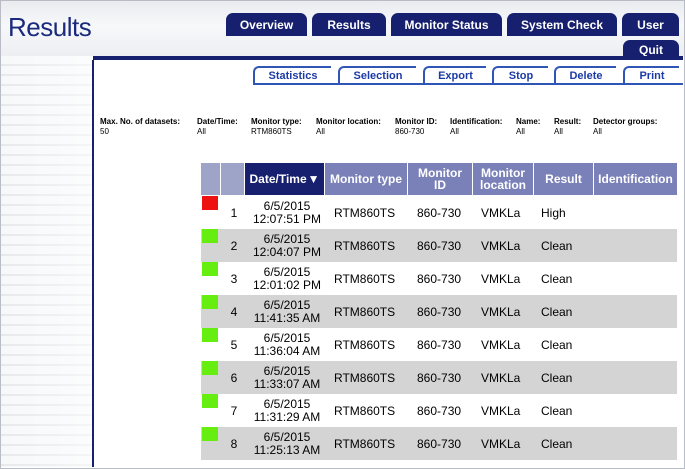 The image size is (685, 469). Describe the element at coordinates (287, 251) in the screenshot. I see `row-time: 12:04:07 PM` at that location.